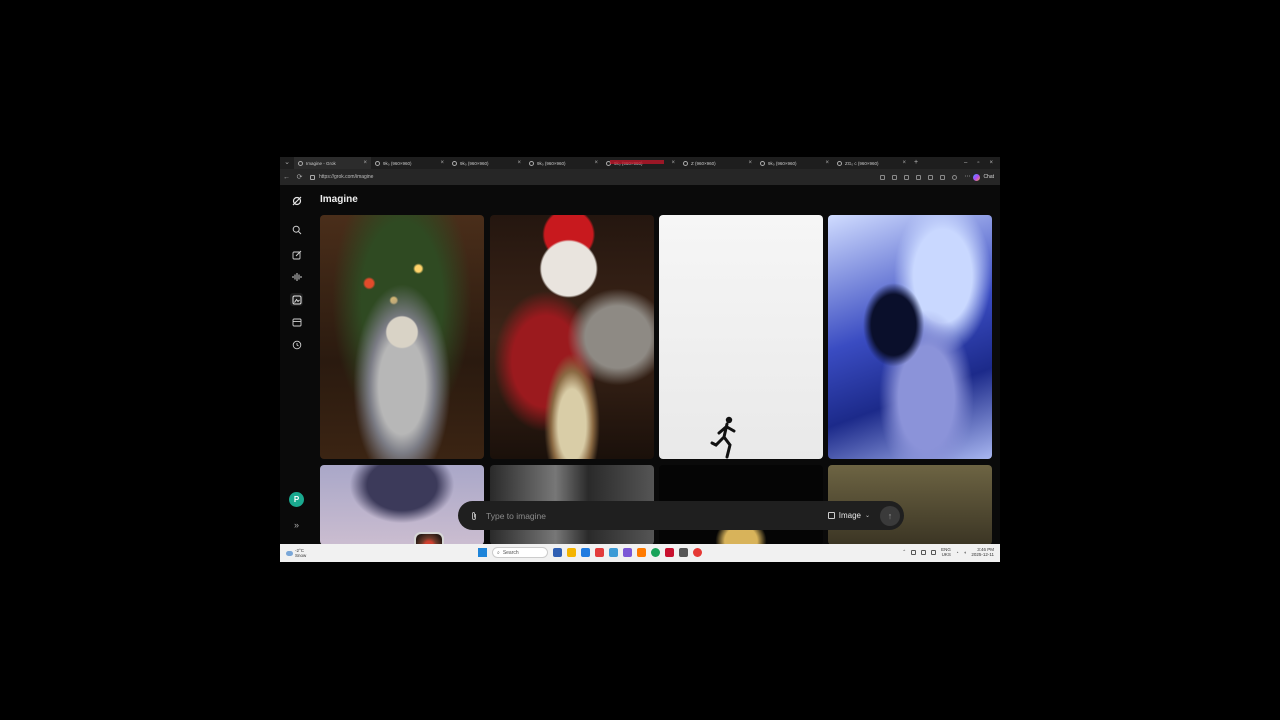 This screenshot has width=1280, height=720. What do you see at coordinates (862, 163) in the screenshot?
I see `tab-title: ZG₀ c (960×960)` at bounding box center [862, 163].